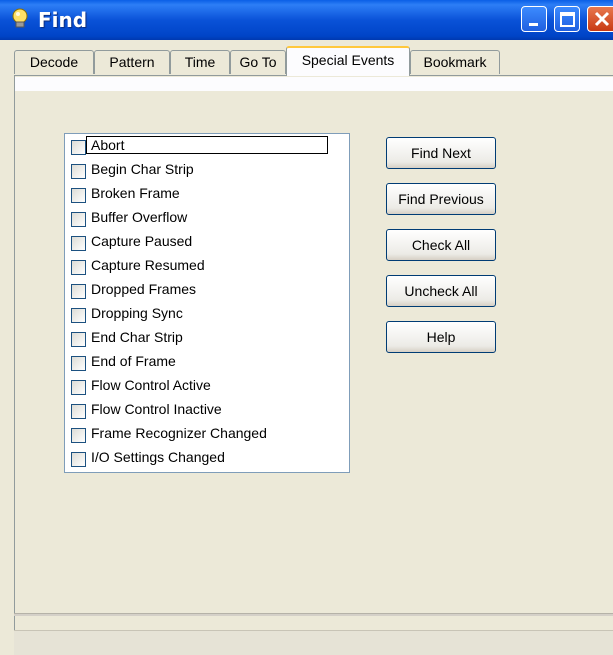 This screenshot has height=655, width=613. I want to click on tab-time: Time, so click(200, 62).